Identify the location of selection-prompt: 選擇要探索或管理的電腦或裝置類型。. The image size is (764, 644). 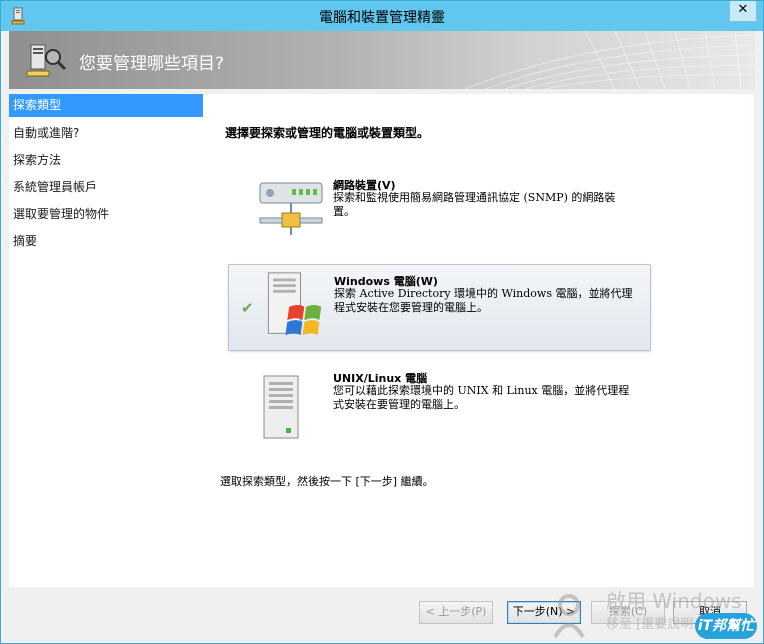
(327, 133).